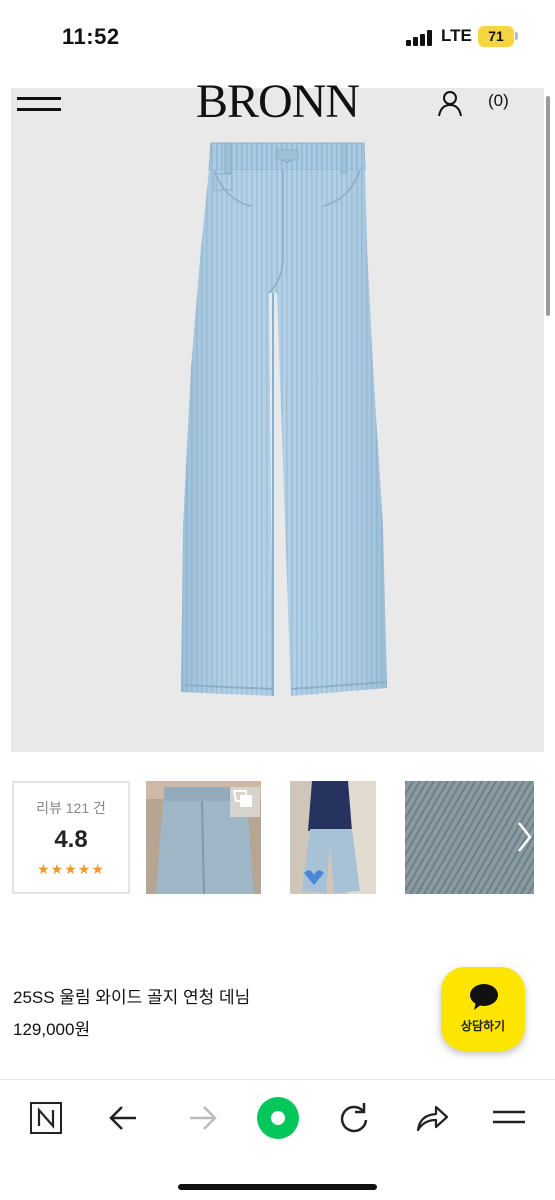  What do you see at coordinates (277, 38) in the screenshot?
I see `status-bar: 11:52 LTE 71` at bounding box center [277, 38].